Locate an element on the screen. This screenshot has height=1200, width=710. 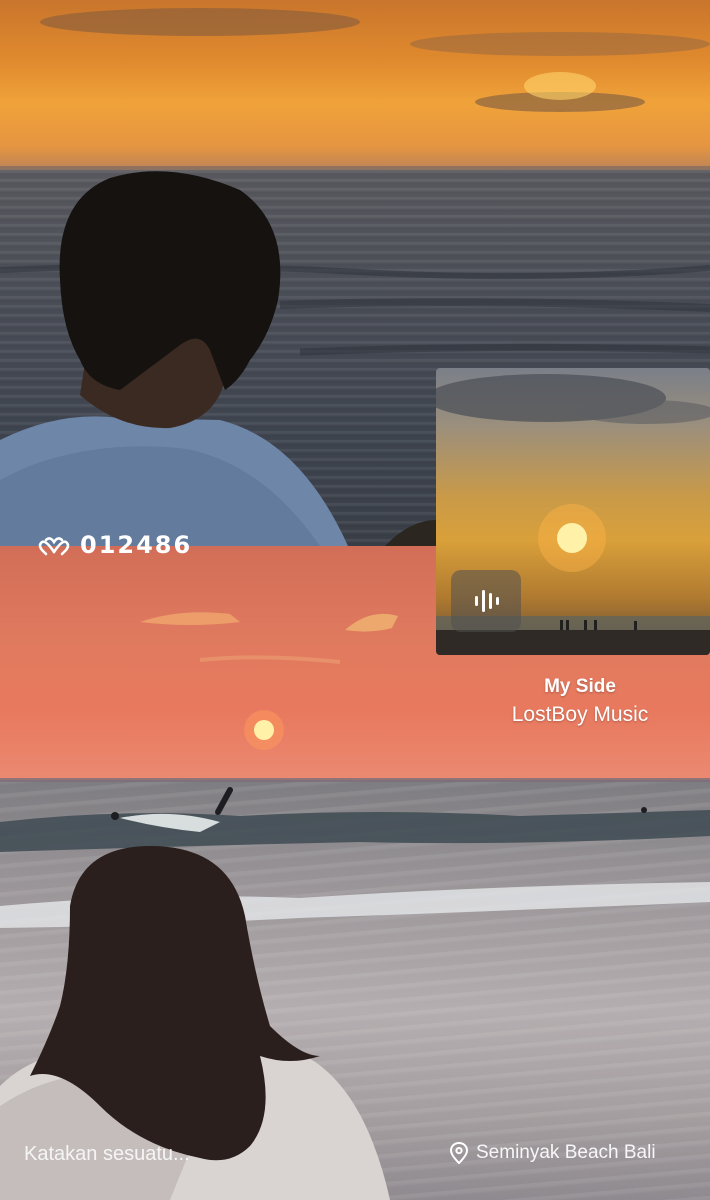
music-chip is located at coordinates (486, 601).